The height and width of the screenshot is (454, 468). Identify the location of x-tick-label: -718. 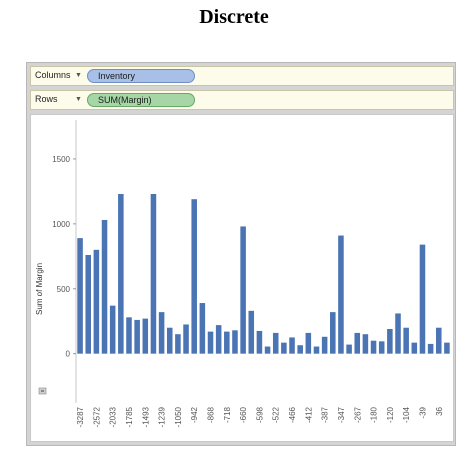
(227, 414).